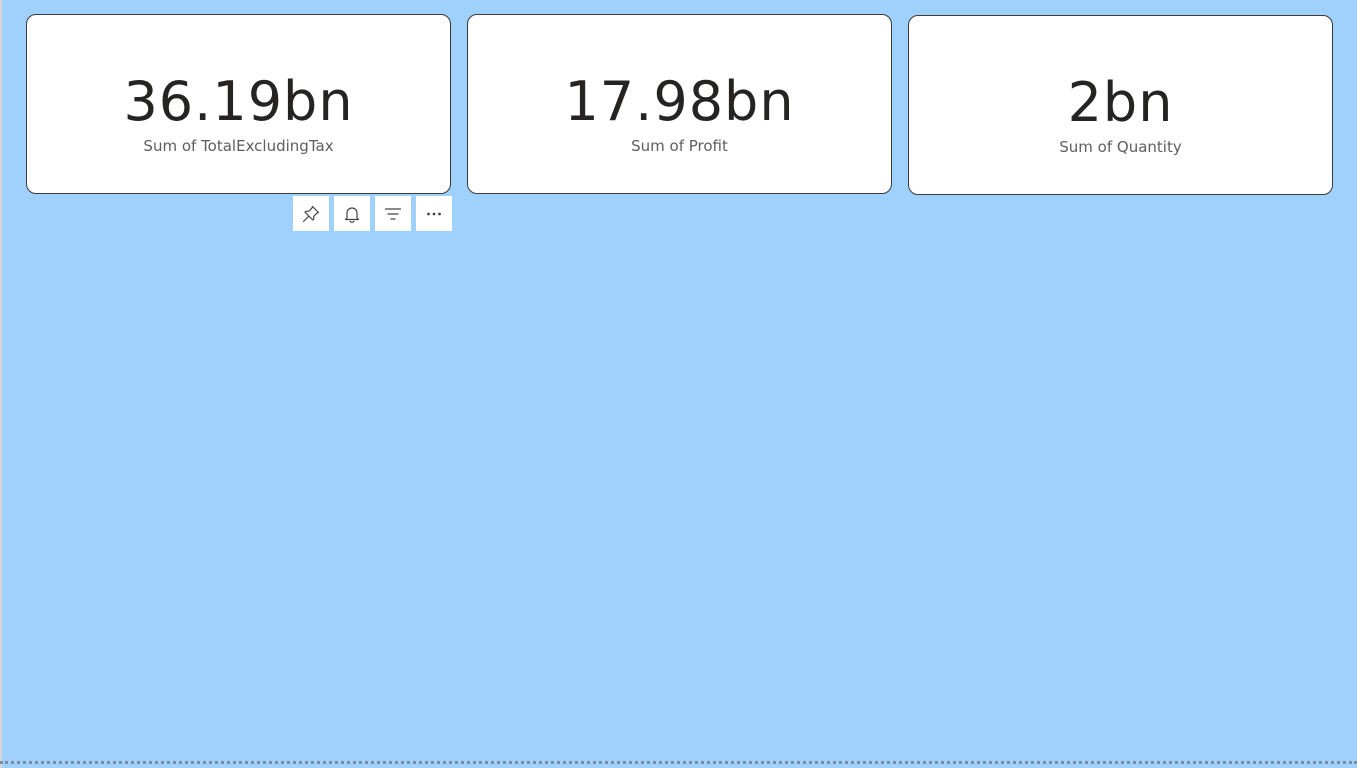 The image size is (1357, 768). I want to click on filter-icon, so click(393, 214).